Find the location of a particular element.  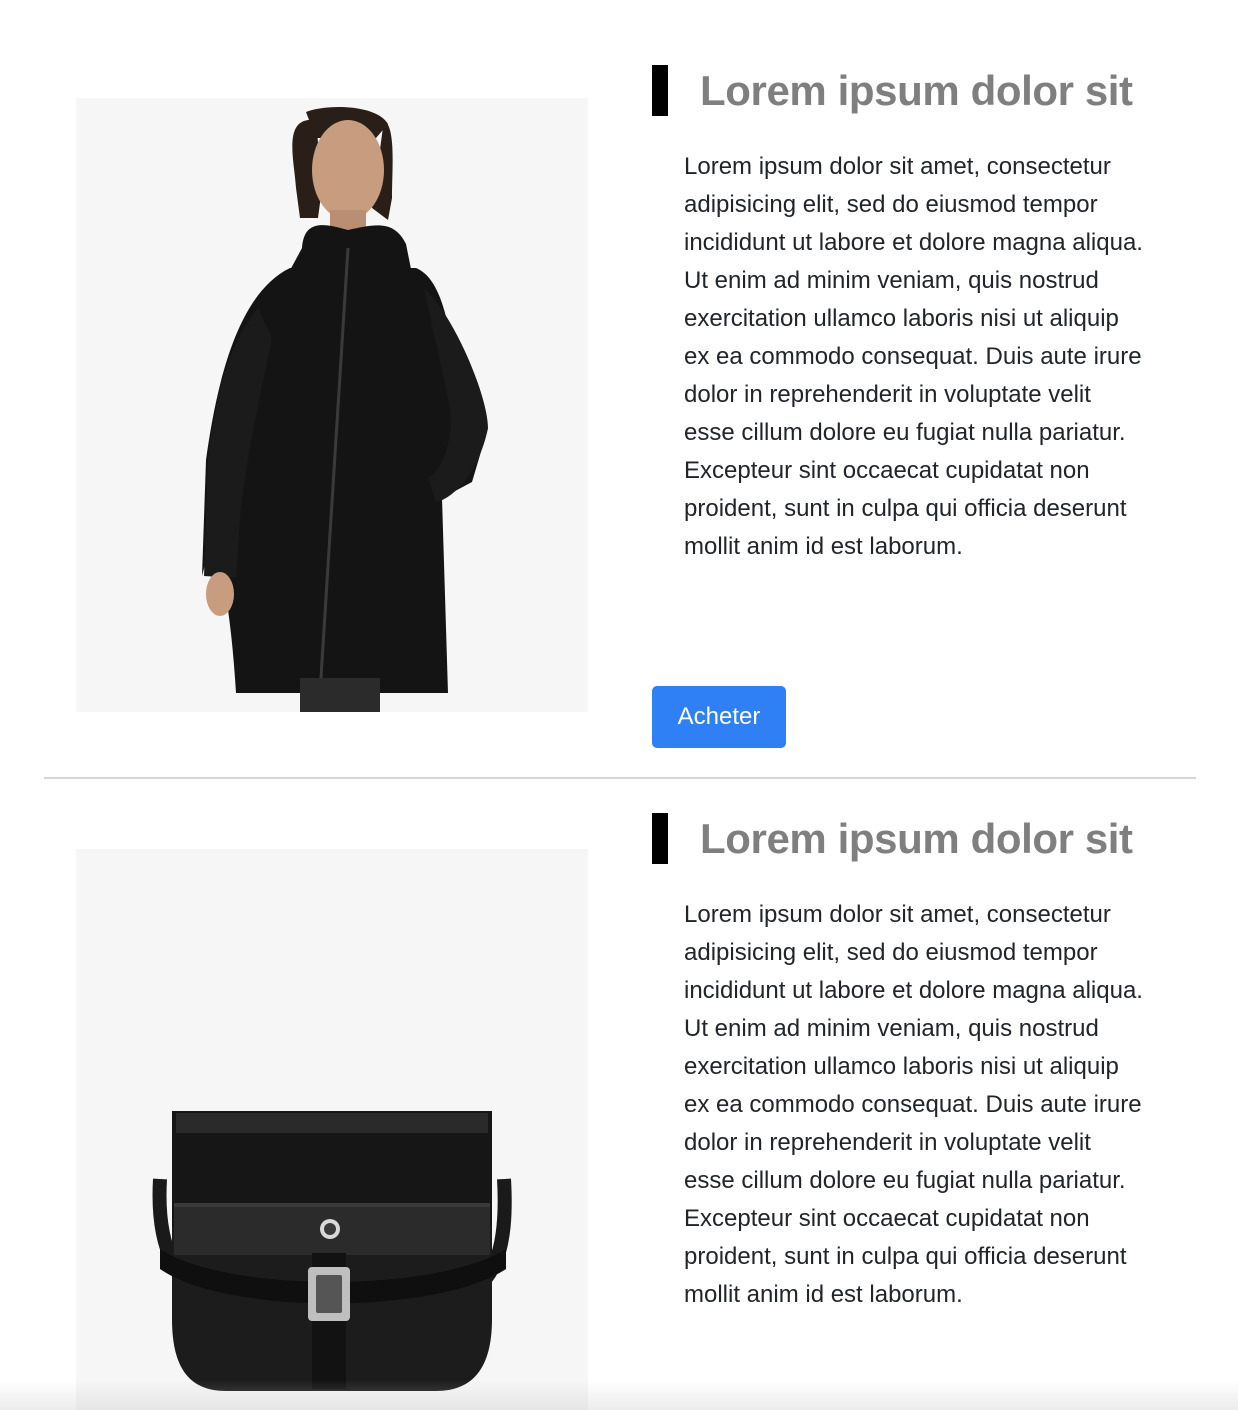

black-crossbody-bag-photo is located at coordinates (332, 1251).